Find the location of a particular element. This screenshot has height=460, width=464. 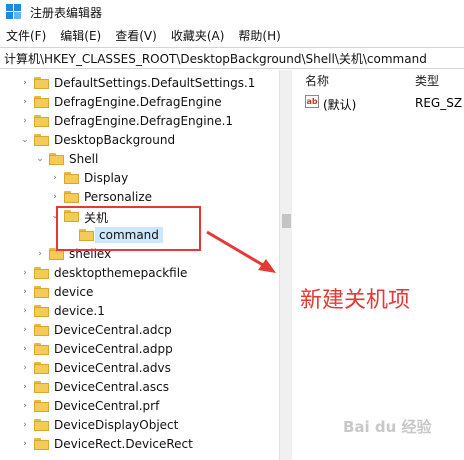

annotation-text: 新建关机项 is located at coordinates (355, 300).